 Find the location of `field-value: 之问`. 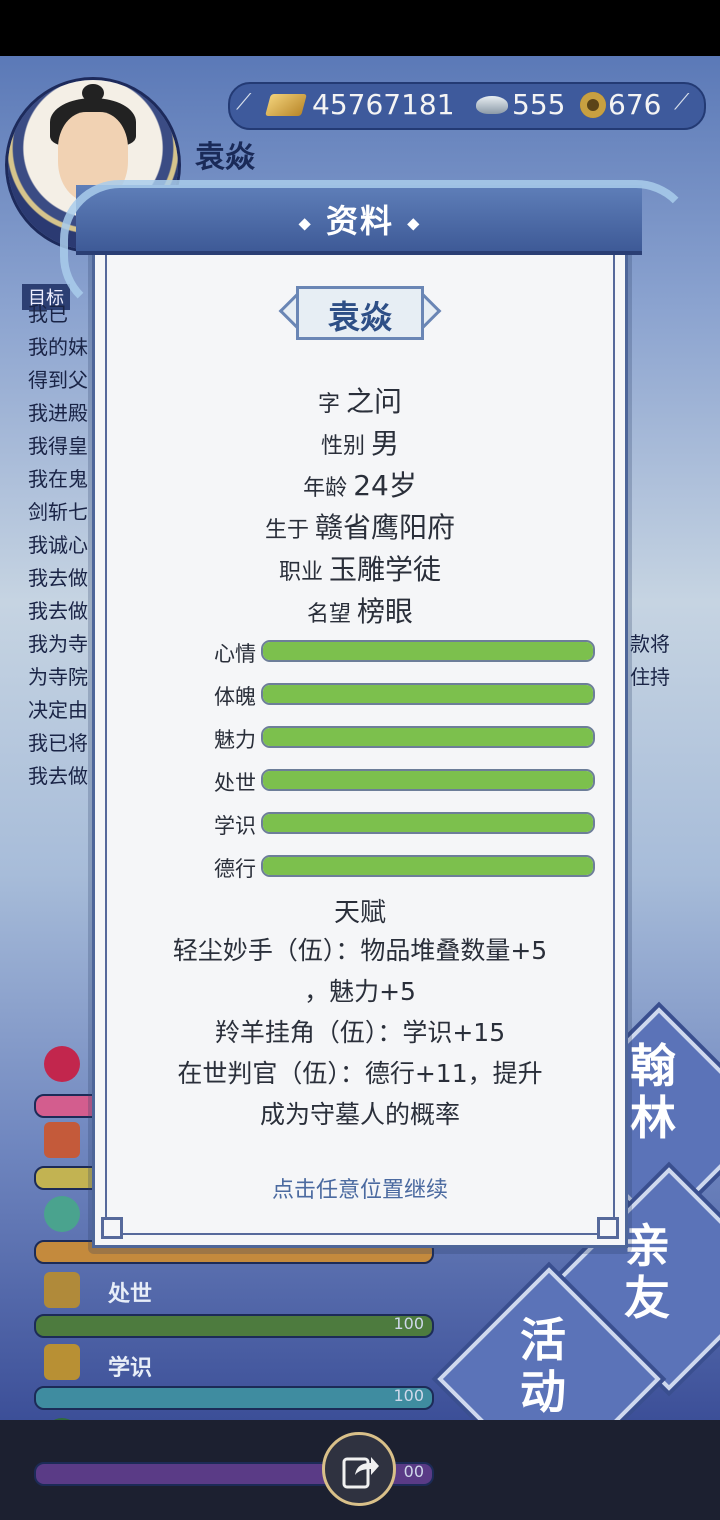

field-value: 之问 is located at coordinates (374, 401).